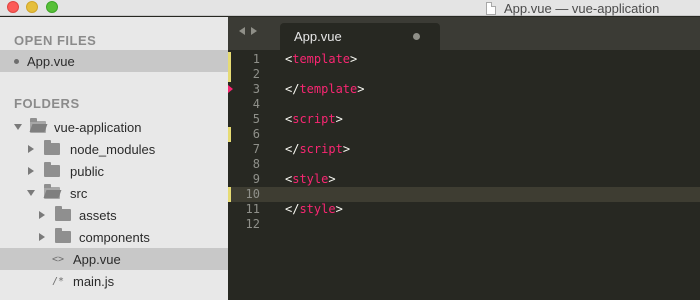 Image resolution: width=700 pixels, height=300 pixels. Describe the element at coordinates (55, 40) in the screenshot. I see `open-files-heading: OPEN FILES` at that location.